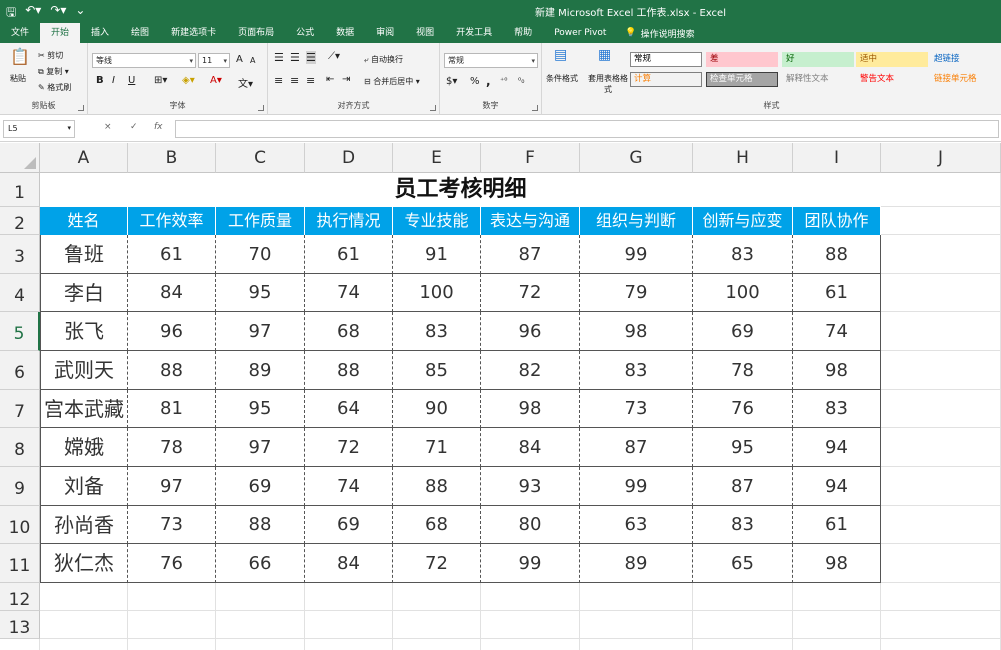 This screenshot has height=650, width=1001. What do you see at coordinates (20, 33) in the screenshot?
I see `tab-0: 文件` at bounding box center [20, 33].